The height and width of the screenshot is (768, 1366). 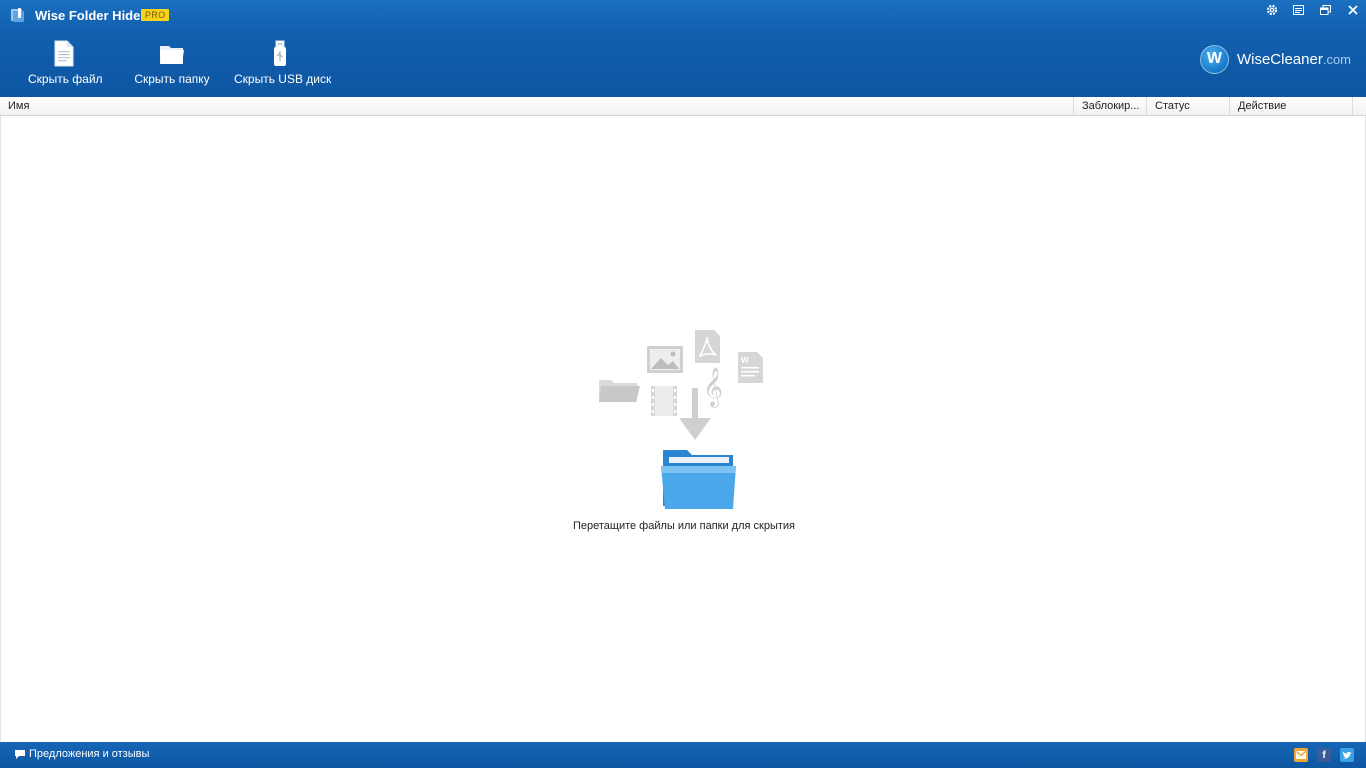 What do you see at coordinates (698, 479) in the screenshot?
I see `blue-folder-icon` at bounding box center [698, 479].